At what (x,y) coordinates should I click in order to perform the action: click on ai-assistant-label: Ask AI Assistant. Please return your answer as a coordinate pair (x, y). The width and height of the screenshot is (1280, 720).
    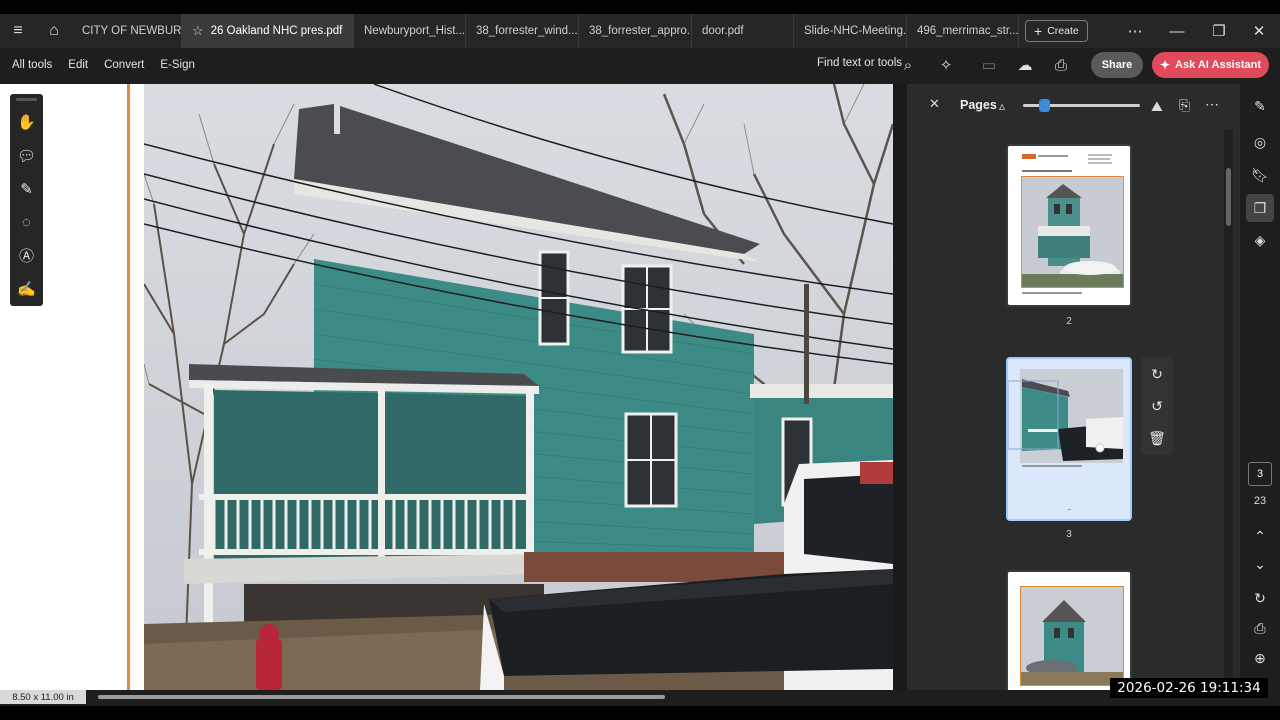
    Looking at the image, I should click on (1218, 65).